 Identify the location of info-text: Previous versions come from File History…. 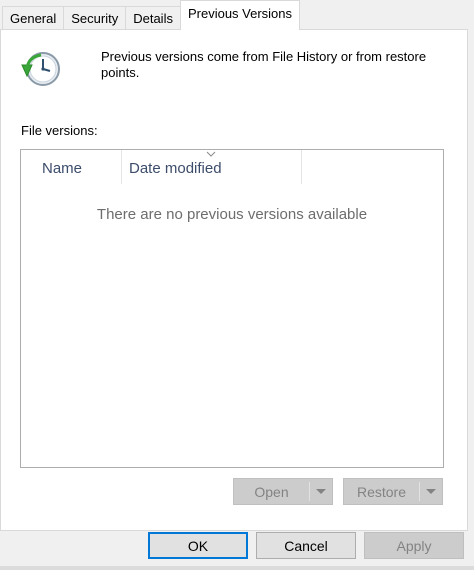
(264, 64).